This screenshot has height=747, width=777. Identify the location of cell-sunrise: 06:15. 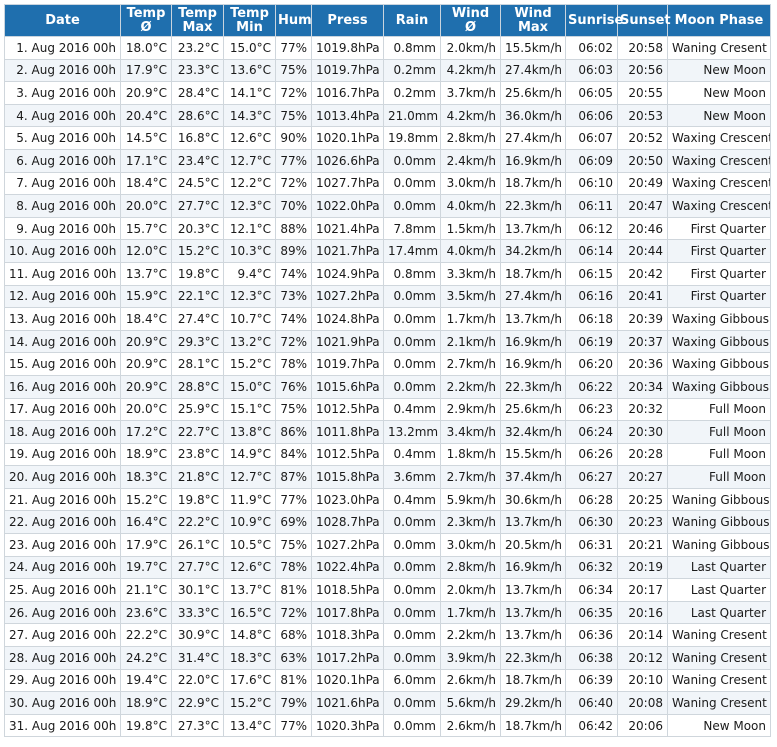
(591, 273).